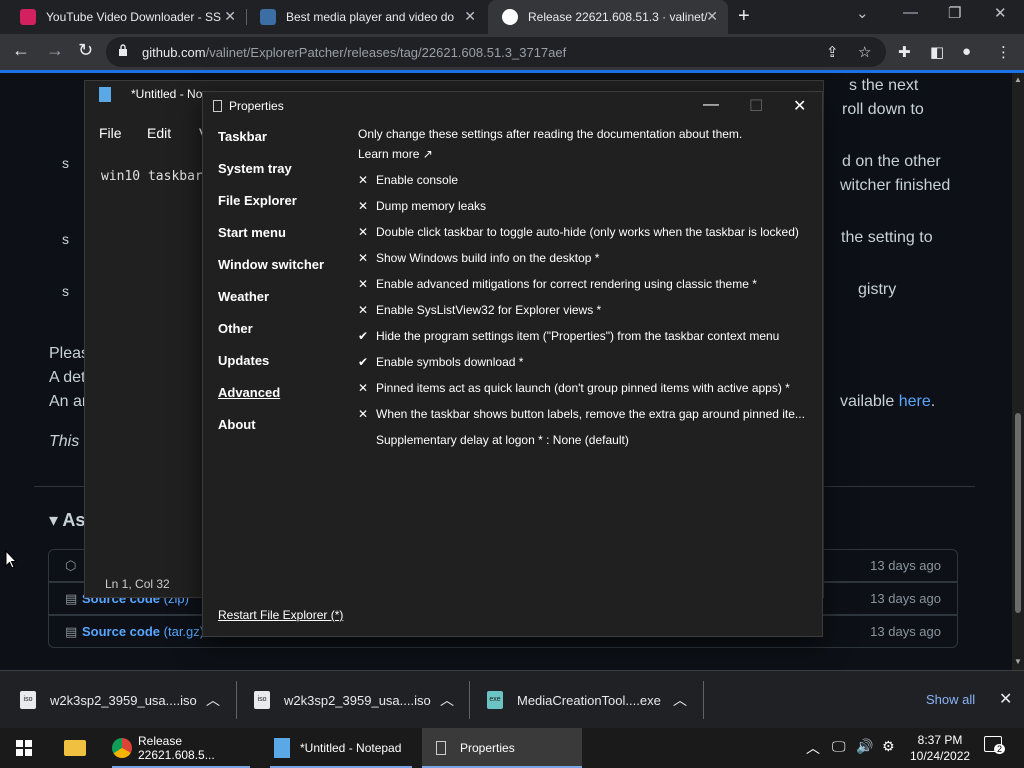 Image resolution: width=1024 pixels, height=768 pixels. What do you see at coordinates (110, 133) in the screenshot?
I see `menu-file: File` at bounding box center [110, 133].